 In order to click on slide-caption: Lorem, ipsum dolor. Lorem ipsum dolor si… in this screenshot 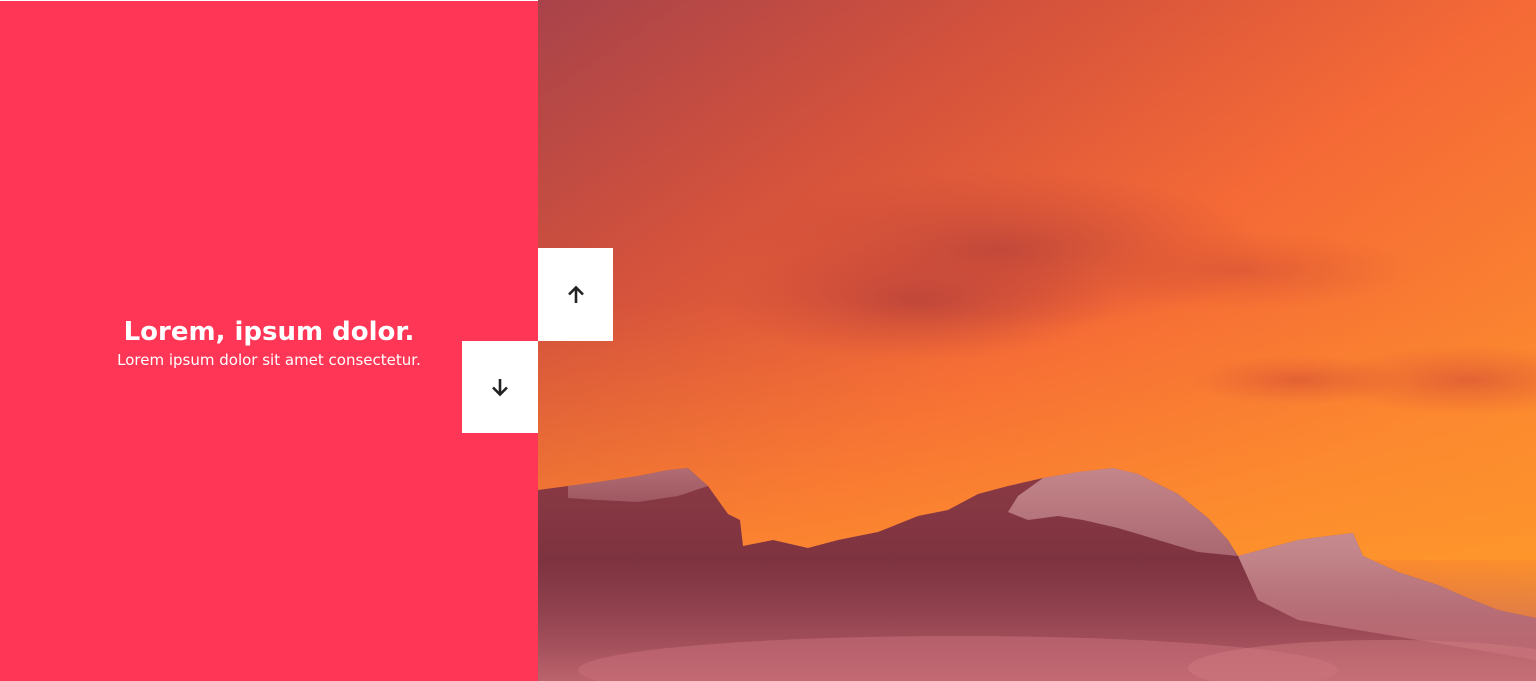, I will do `click(269, 342)`.